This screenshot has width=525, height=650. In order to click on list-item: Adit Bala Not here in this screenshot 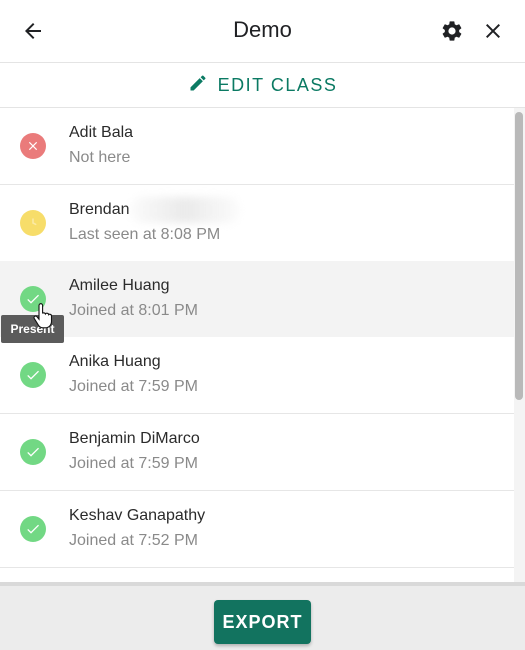, I will do `click(257, 146)`.